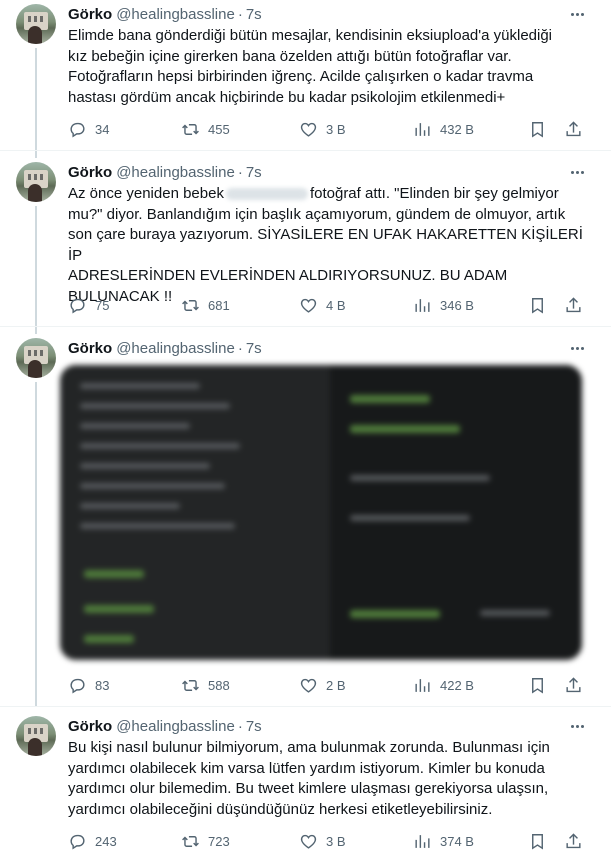 The height and width of the screenshot is (854, 611). I want to click on view-count: 374 B, so click(457, 841).